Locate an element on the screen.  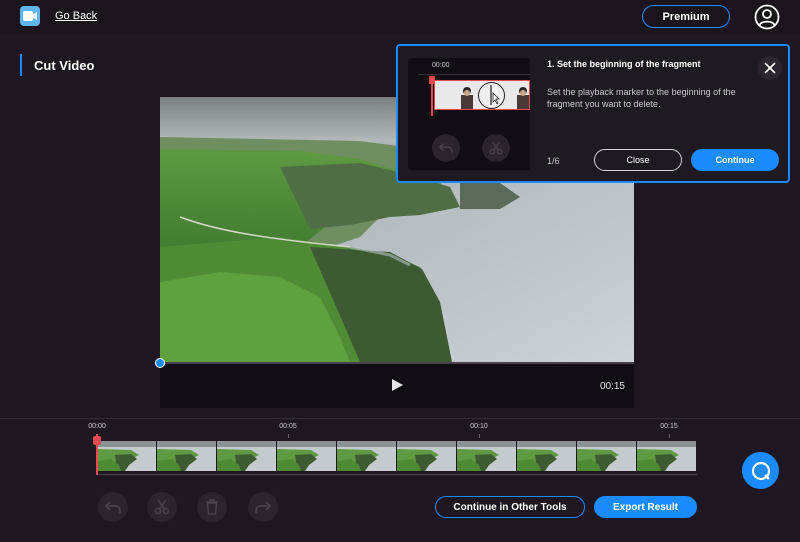
tick-label: 00:15 is located at coordinates (669, 426).